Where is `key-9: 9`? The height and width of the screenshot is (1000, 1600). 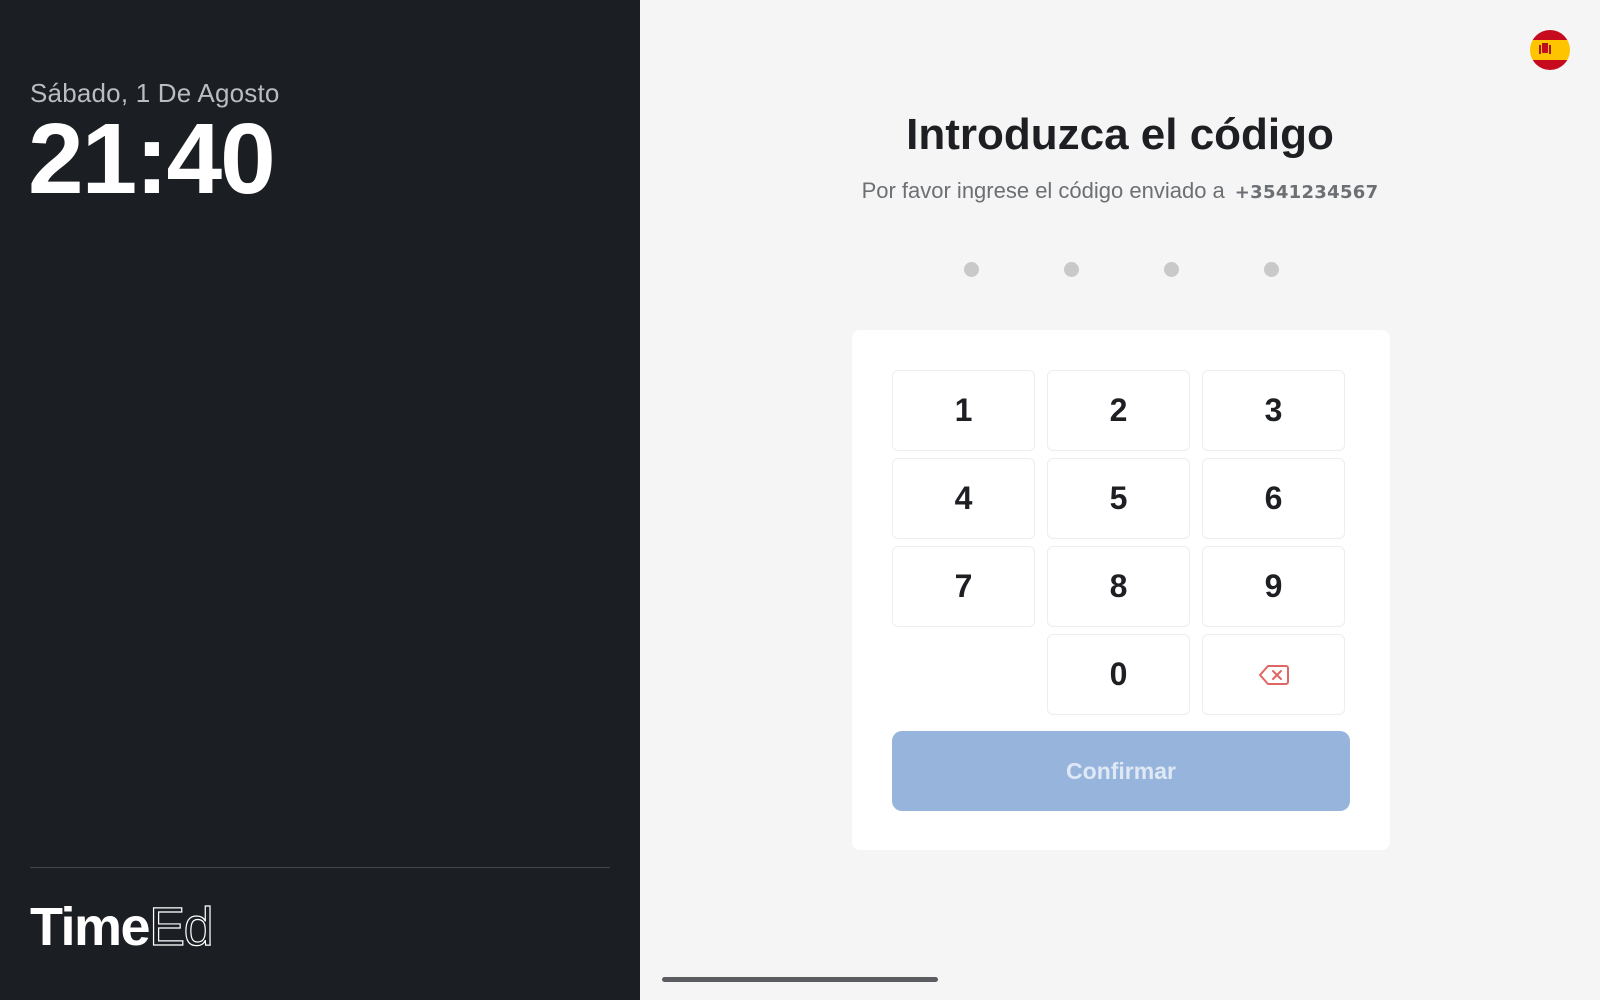
key-9: 9 is located at coordinates (1273, 586).